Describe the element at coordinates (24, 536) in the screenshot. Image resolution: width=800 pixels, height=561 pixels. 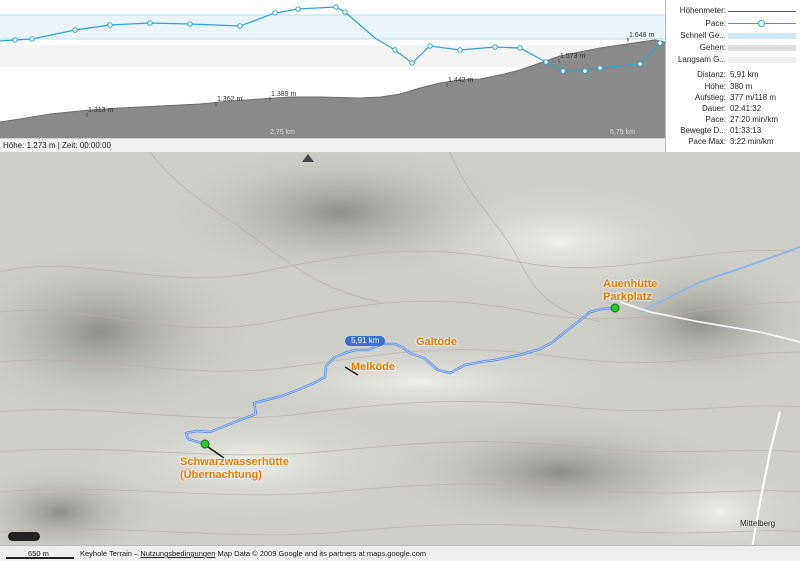
I see `map-scroll-handle` at that location.